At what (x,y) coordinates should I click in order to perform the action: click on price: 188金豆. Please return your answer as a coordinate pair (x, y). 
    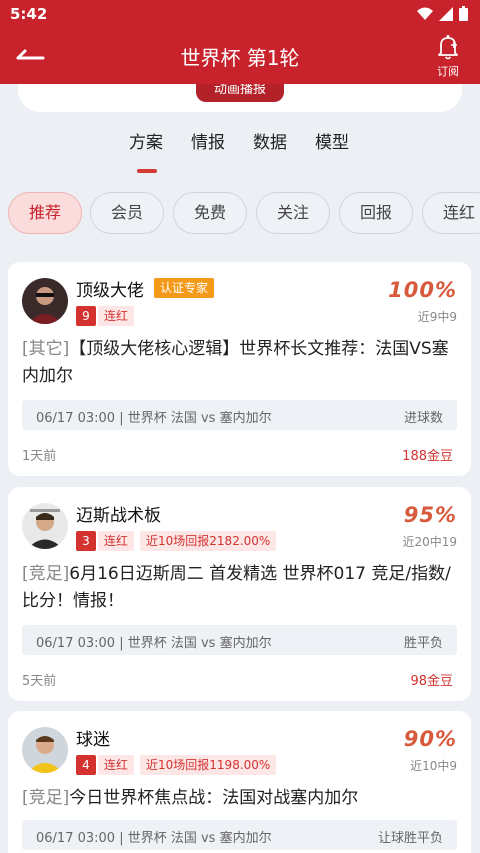
    Looking at the image, I should click on (427, 456).